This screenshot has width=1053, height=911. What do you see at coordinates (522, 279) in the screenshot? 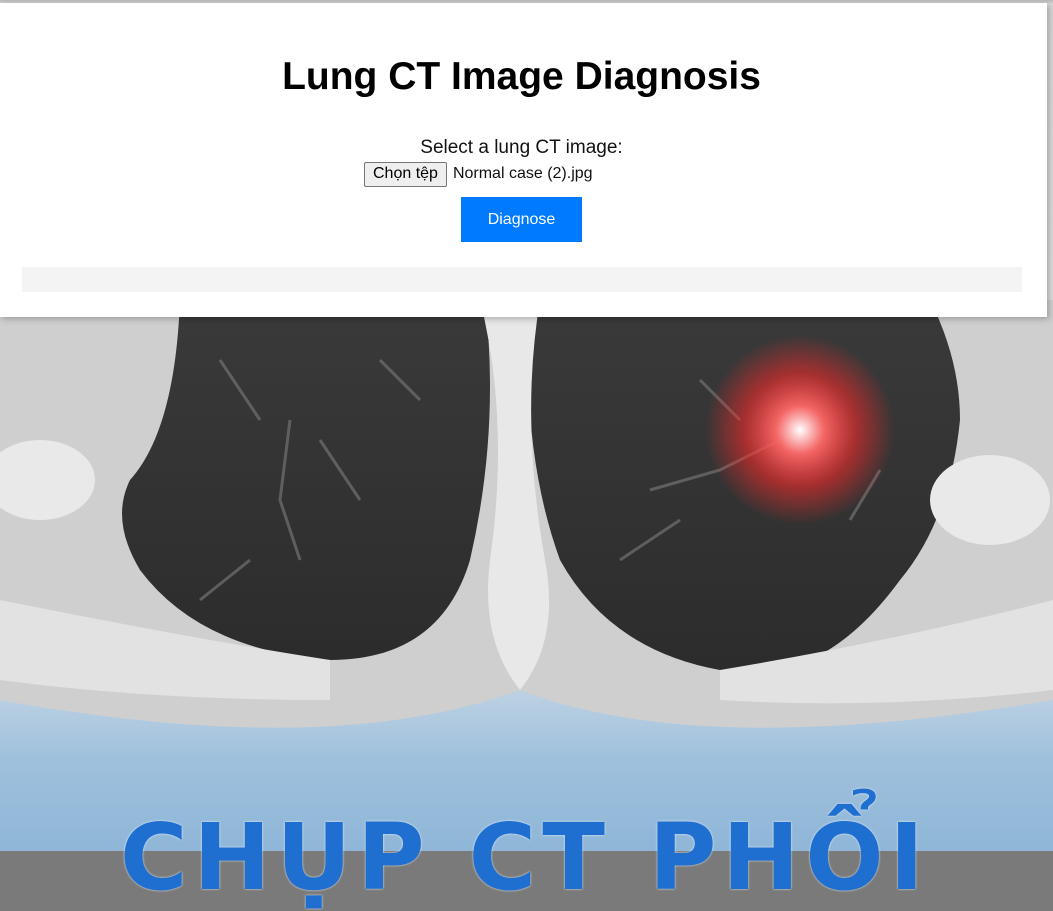
I see `result-area` at bounding box center [522, 279].